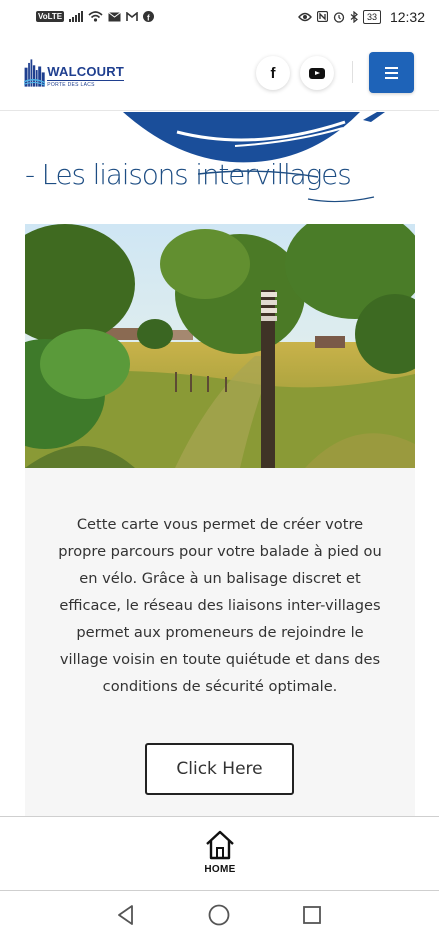  I want to click on battery-icon: 33, so click(371, 16).